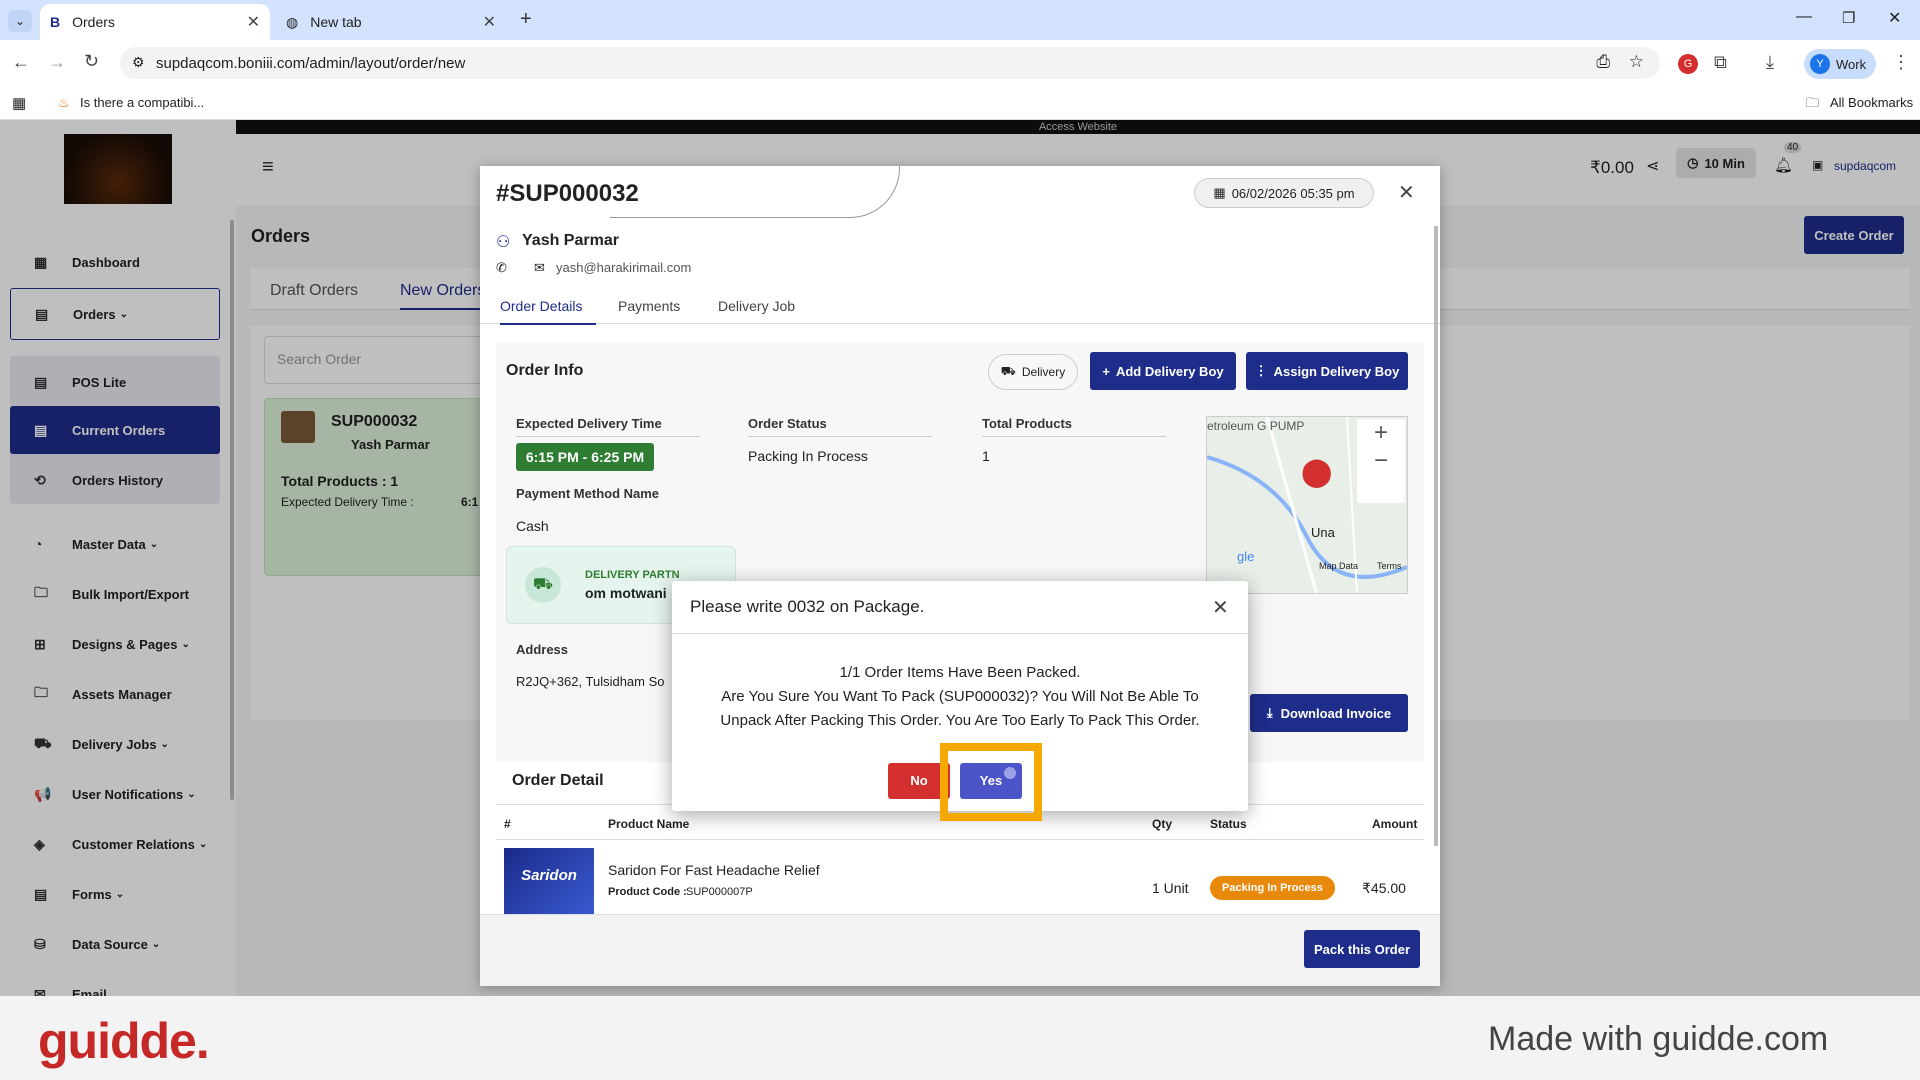 The height and width of the screenshot is (1080, 1920). What do you see at coordinates (632, 575) in the screenshot?
I see `delivery-partner-label: DELIVERY PARTN` at bounding box center [632, 575].